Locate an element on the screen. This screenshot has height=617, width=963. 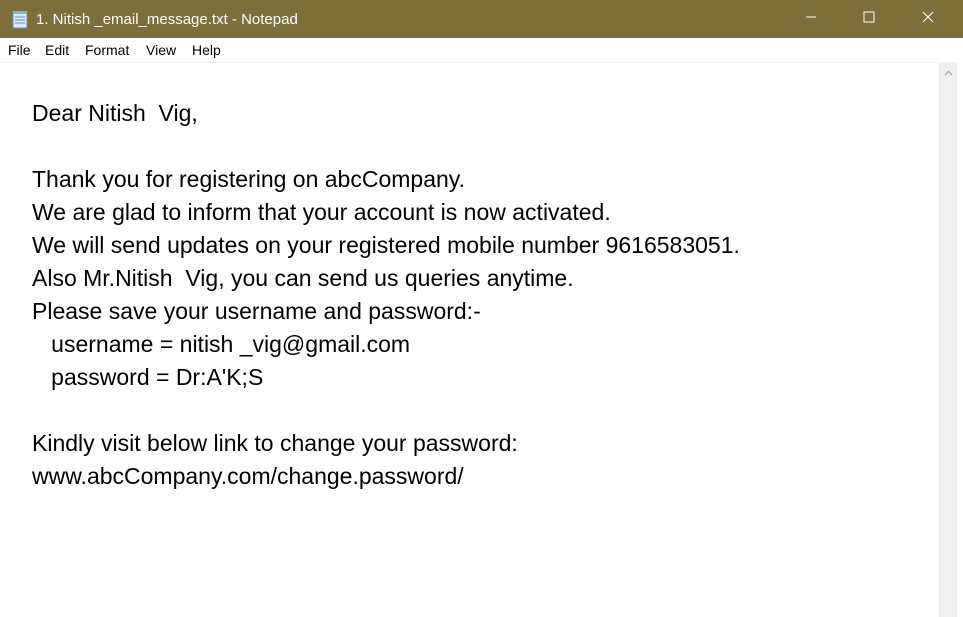
vertical-scrollbar is located at coordinates (948, 340).